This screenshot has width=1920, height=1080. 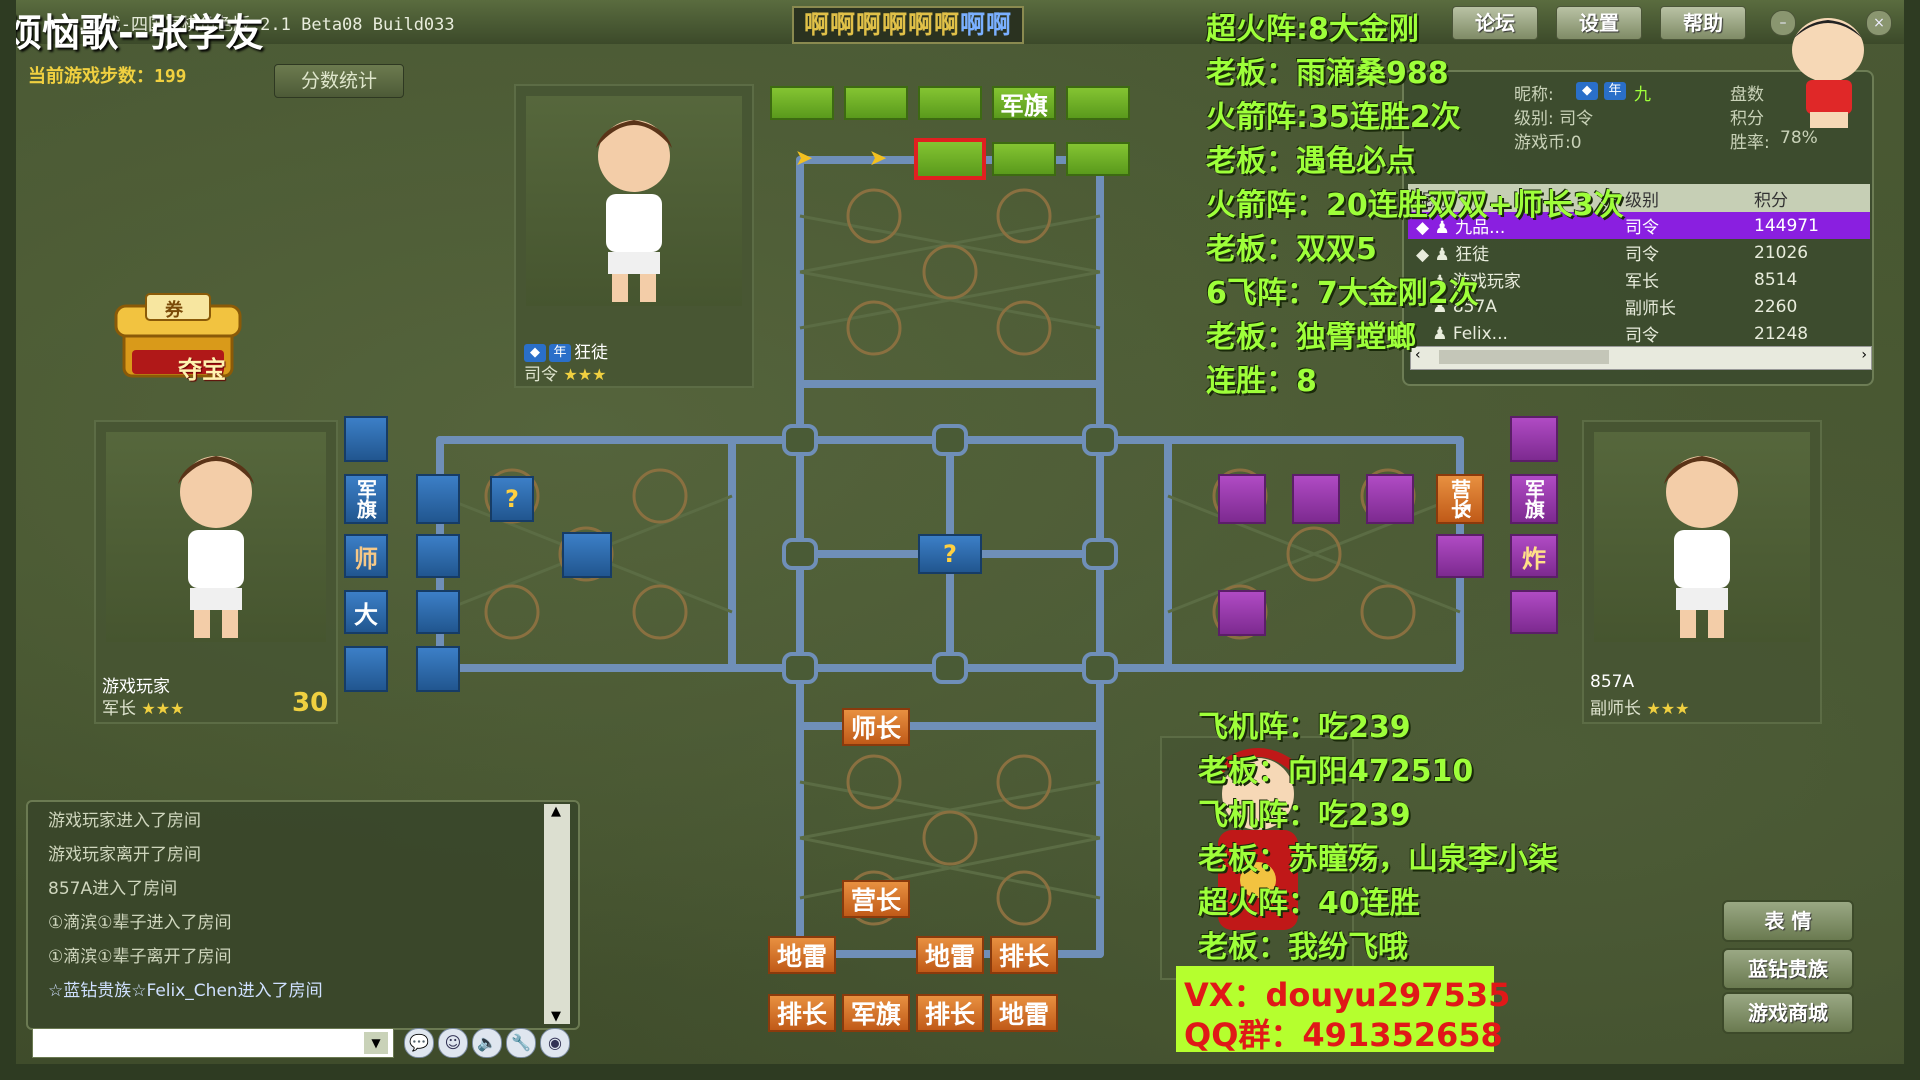 What do you see at coordinates (1333, 117) in the screenshot?
I see `overlay-line: 火箭阵:35连胜2次` at bounding box center [1333, 117].